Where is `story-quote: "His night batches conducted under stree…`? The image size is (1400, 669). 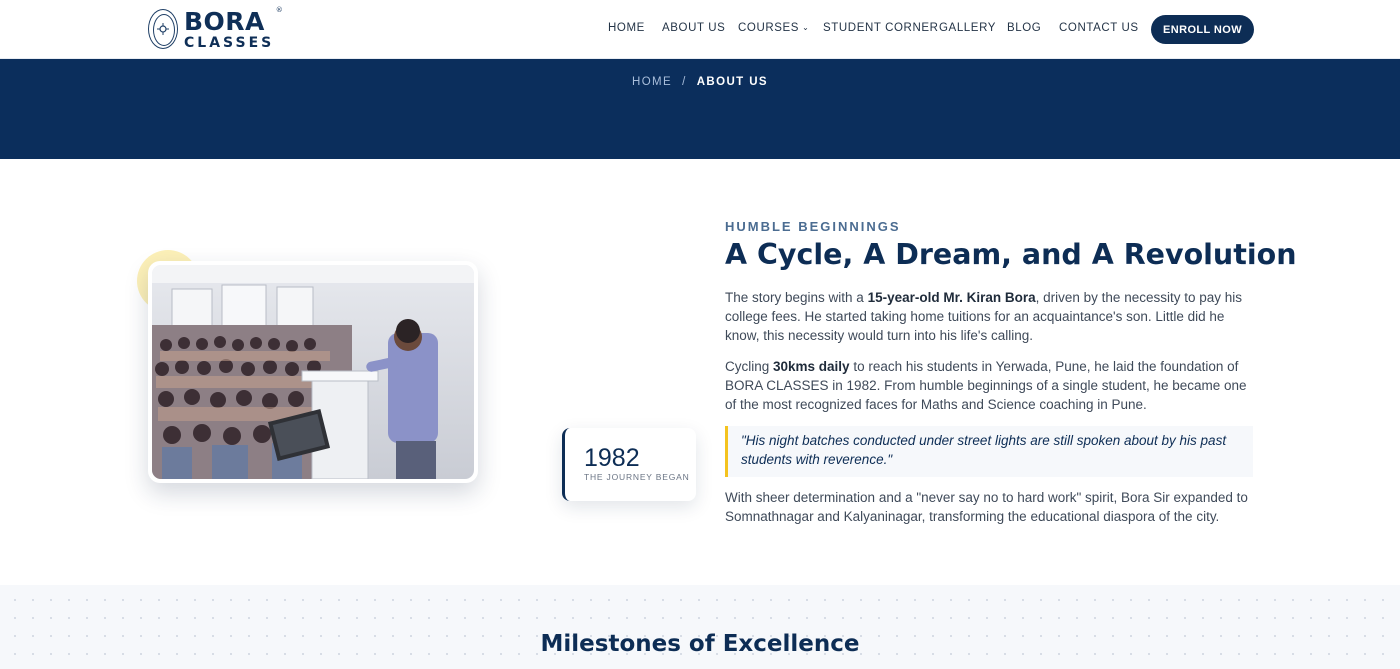
story-quote: "His night batches conducted under stree… is located at coordinates (989, 451).